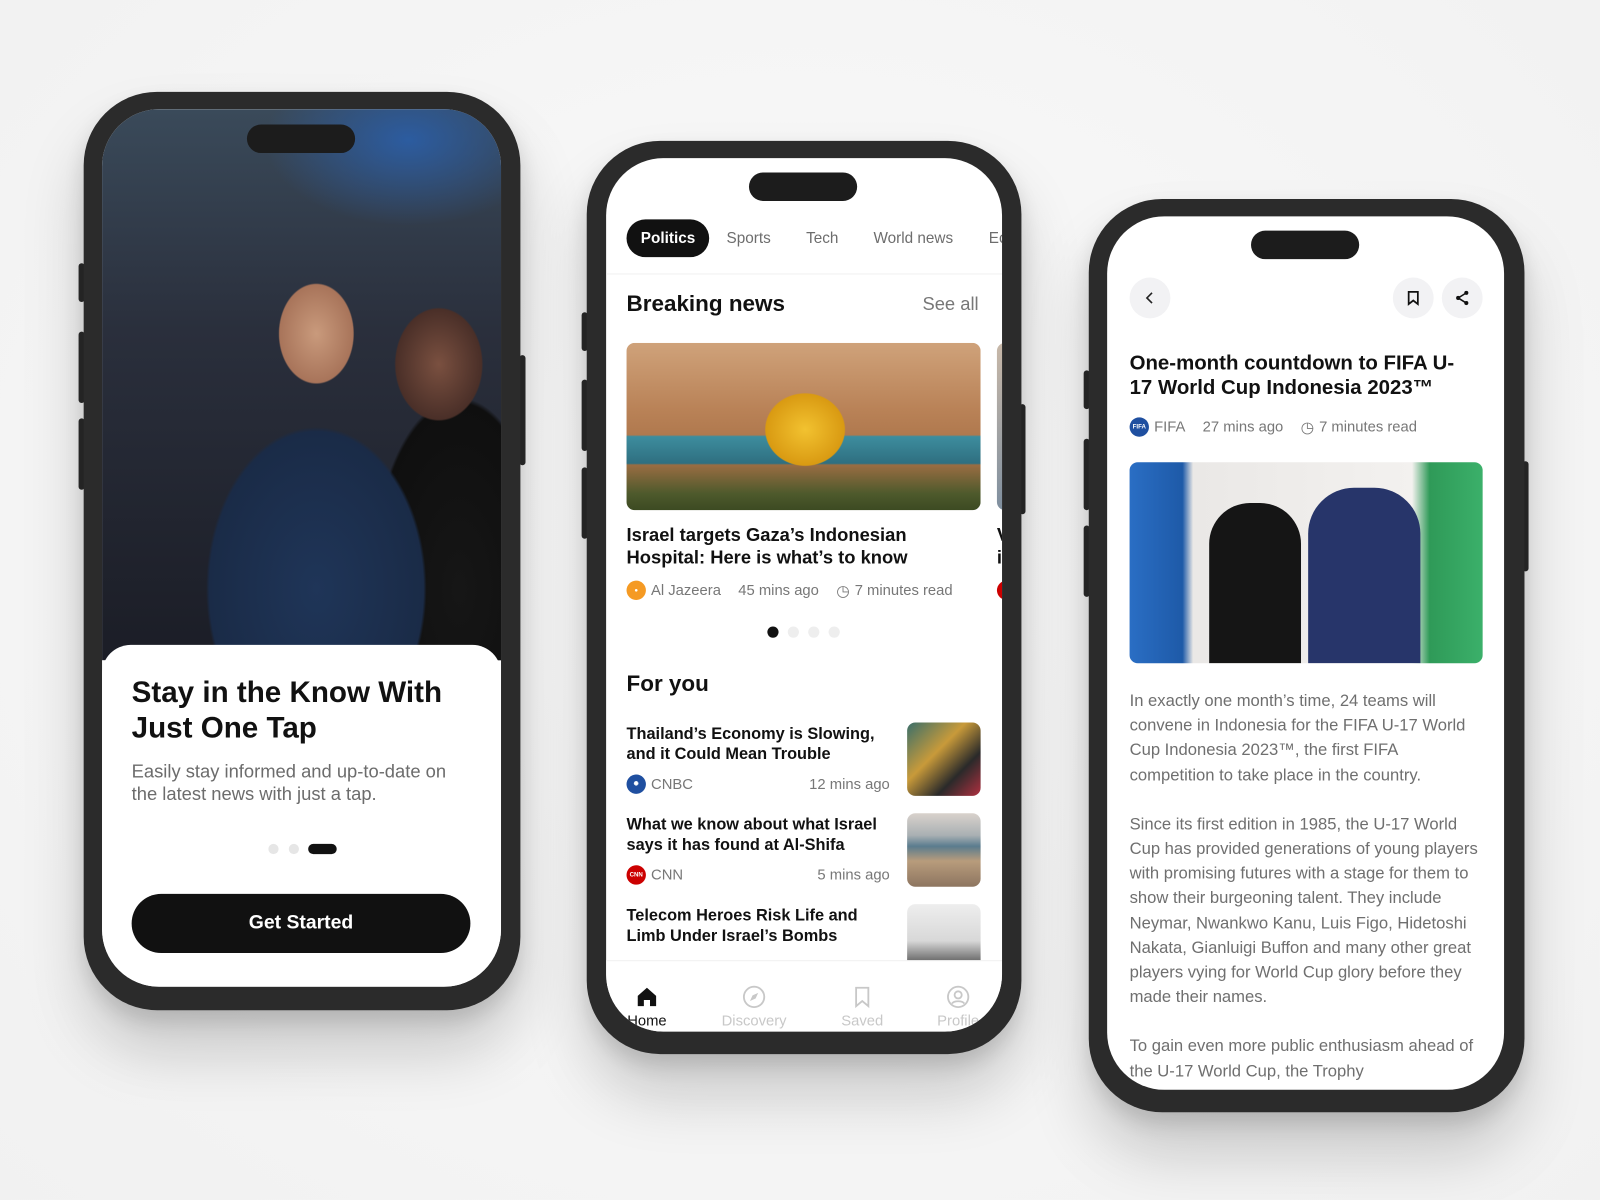 The image size is (1600, 1200). What do you see at coordinates (668, 238) in the screenshot?
I see `tab-politics: Politics` at bounding box center [668, 238].